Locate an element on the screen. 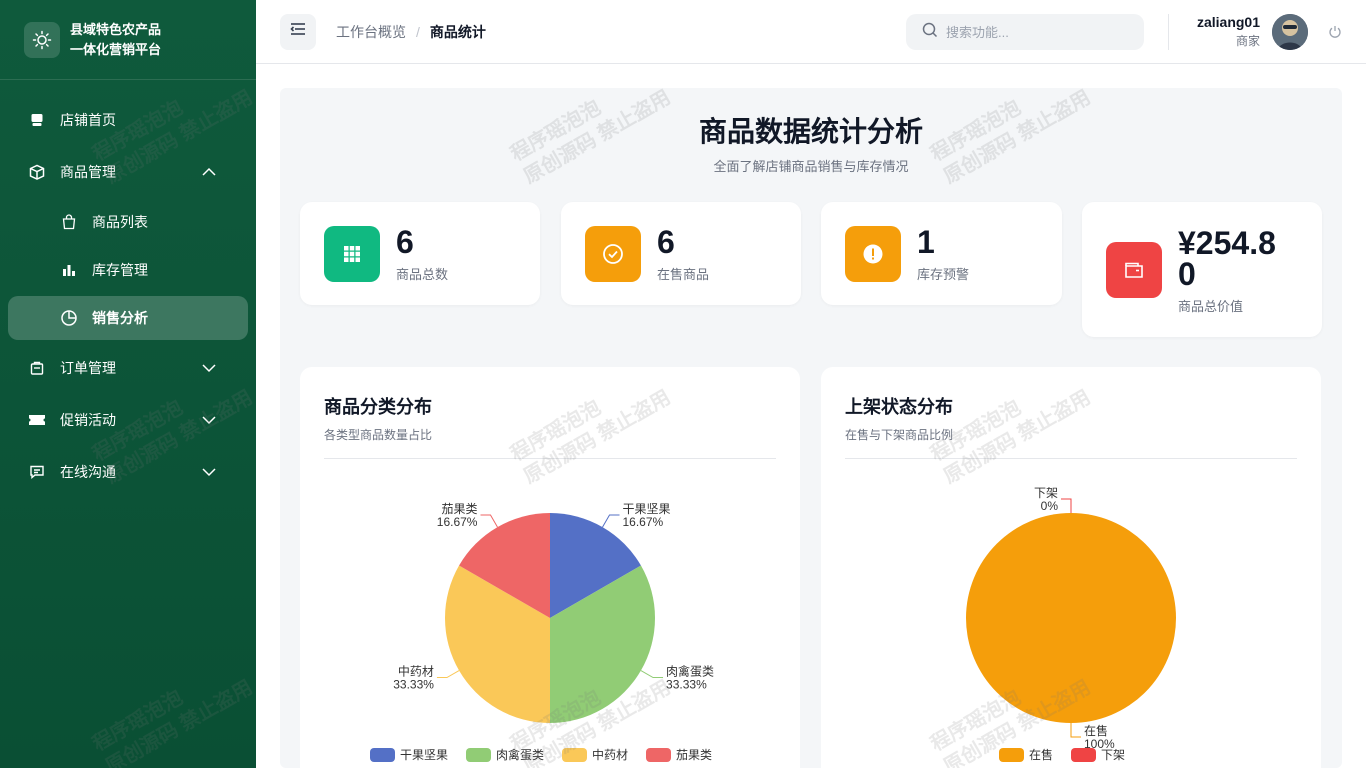  breadcrumb-item-current: 商品统计 is located at coordinates (457, 31).